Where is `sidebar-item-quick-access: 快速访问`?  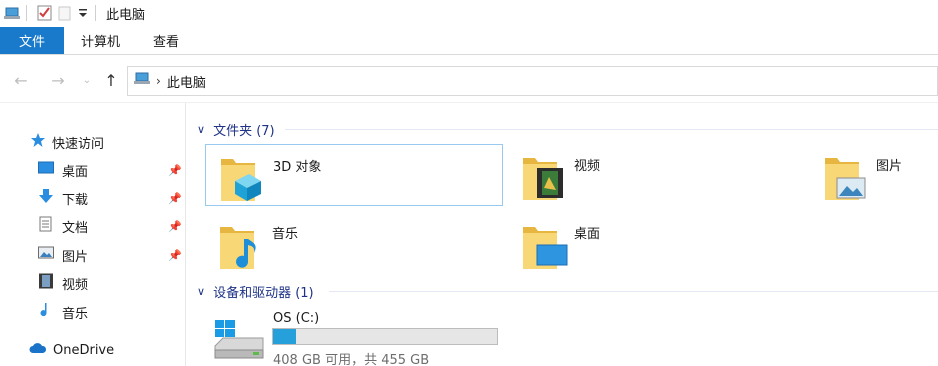
sidebar-item-quick-access: 快速访问 is located at coordinates (67, 142).